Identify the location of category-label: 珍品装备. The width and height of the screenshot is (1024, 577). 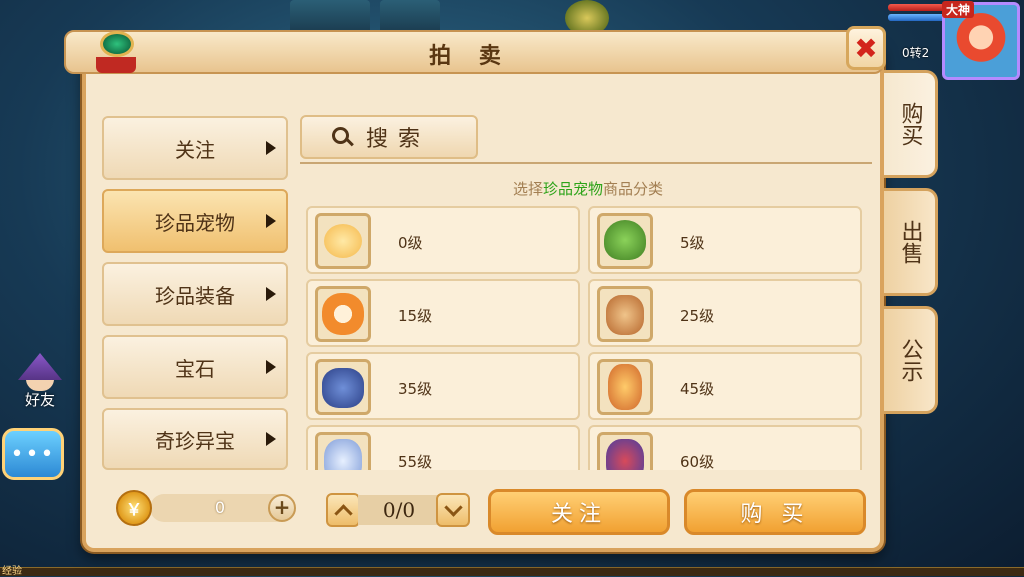
(195, 295).